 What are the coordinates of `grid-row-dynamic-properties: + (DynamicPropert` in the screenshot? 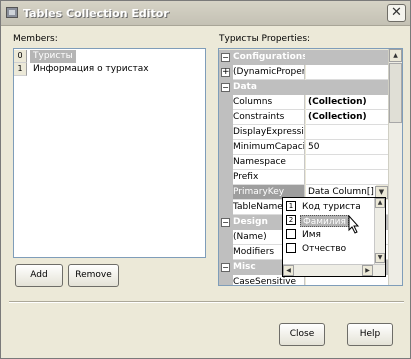 It's located at (304, 72).